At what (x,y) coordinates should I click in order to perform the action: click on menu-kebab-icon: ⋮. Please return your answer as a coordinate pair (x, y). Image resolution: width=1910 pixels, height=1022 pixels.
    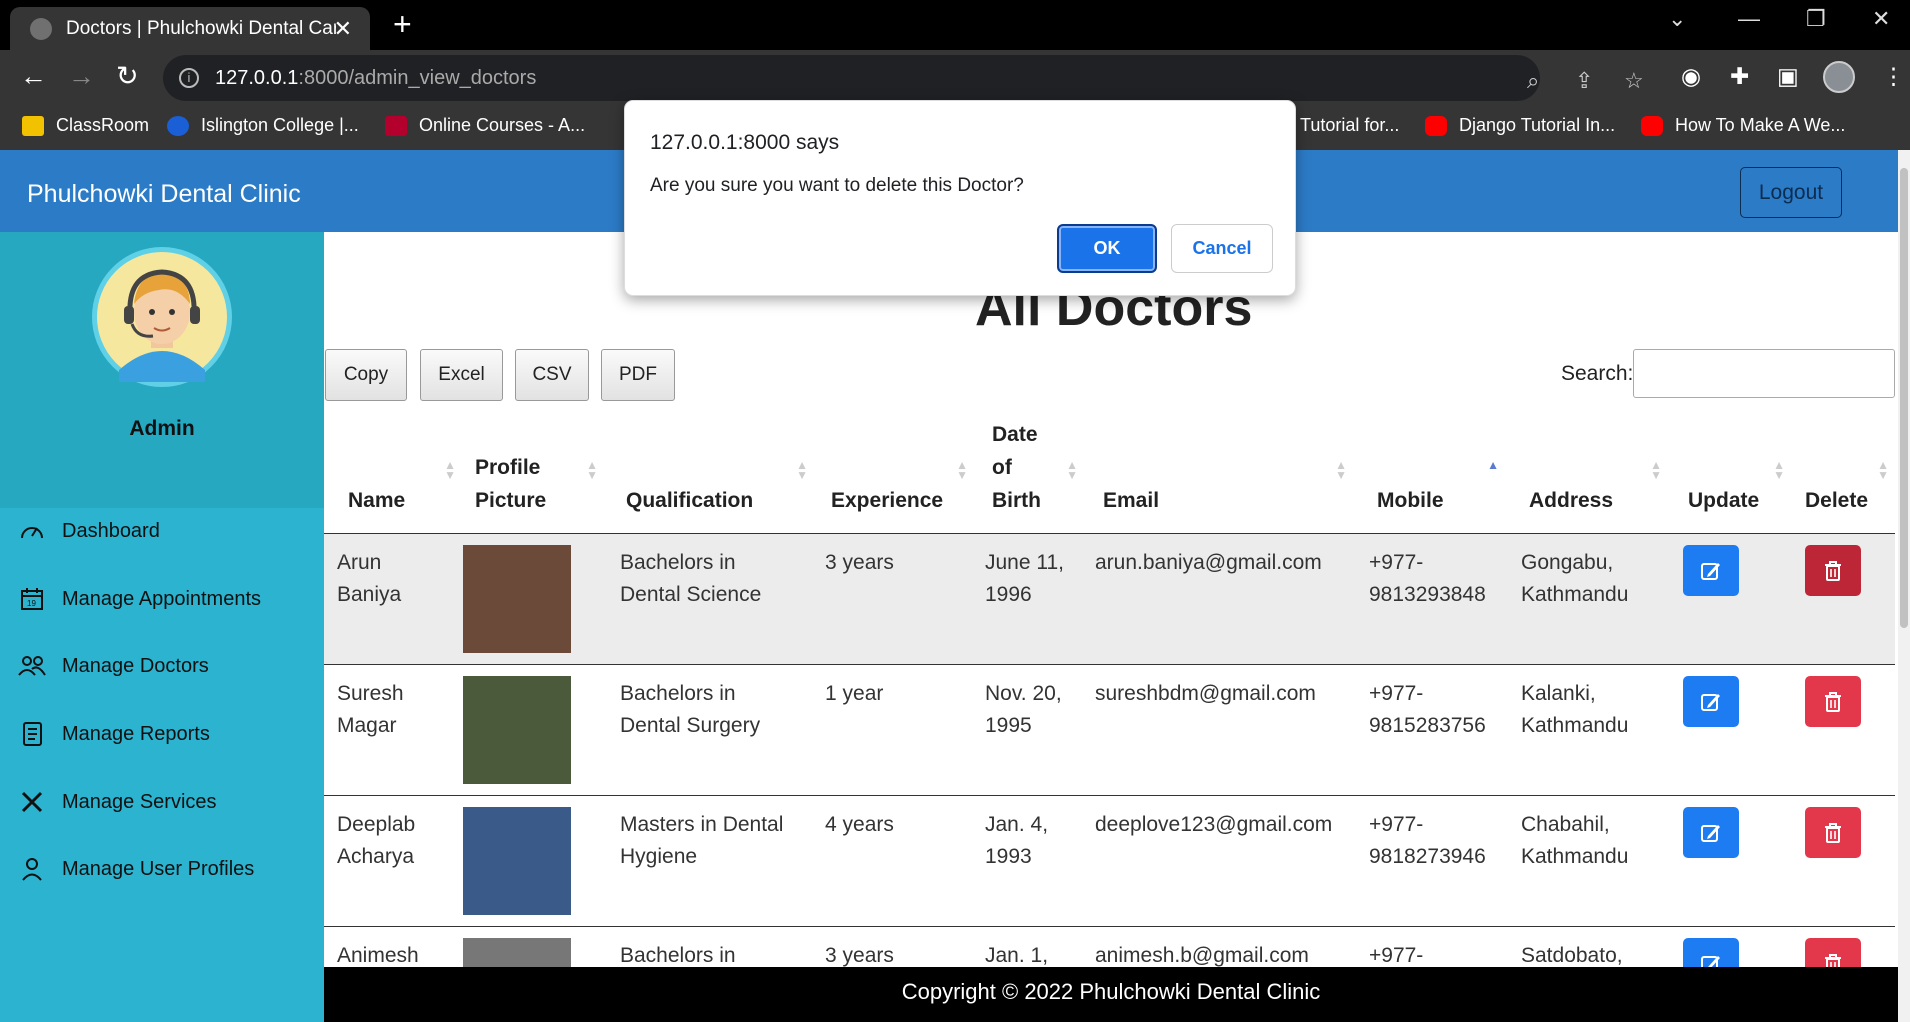
    Looking at the image, I should click on (1893, 76).